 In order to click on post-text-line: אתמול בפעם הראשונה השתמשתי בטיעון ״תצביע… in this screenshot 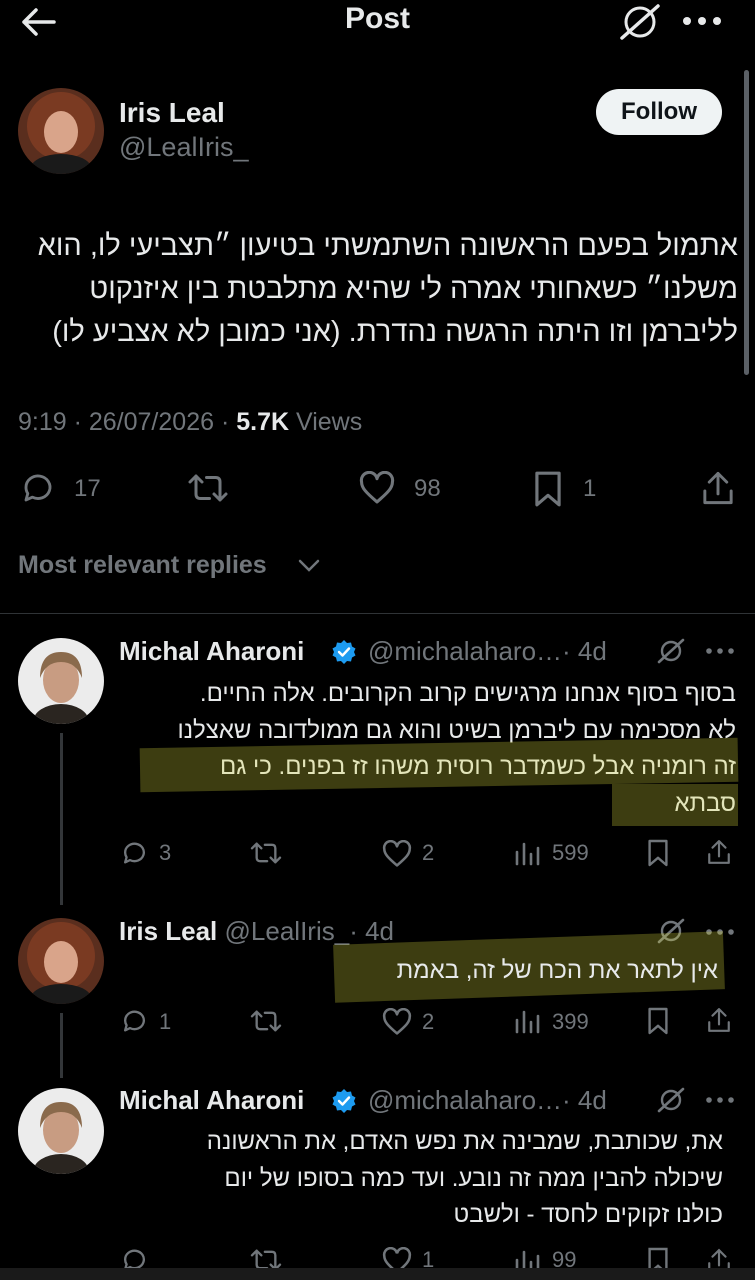, I will do `click(387, 246)`.